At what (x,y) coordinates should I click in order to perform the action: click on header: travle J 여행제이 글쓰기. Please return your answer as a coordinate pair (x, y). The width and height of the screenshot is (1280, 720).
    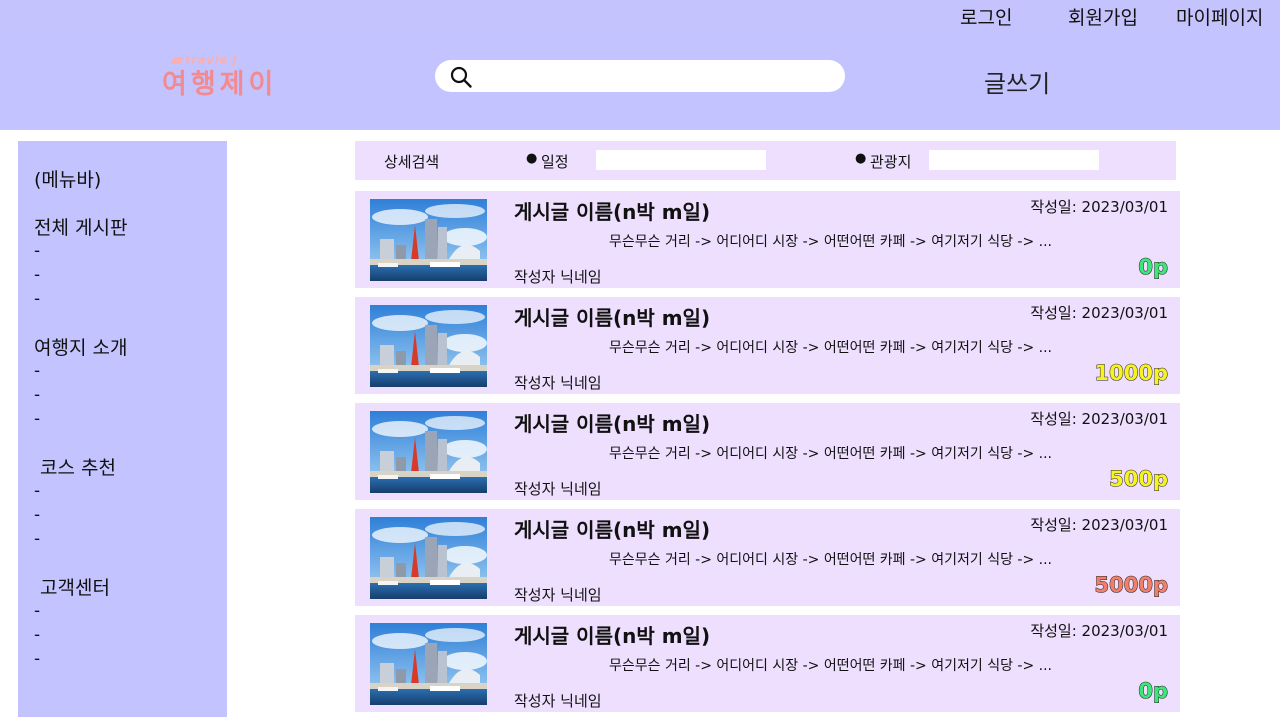
    Looking at the image, I should click on (640, 80).